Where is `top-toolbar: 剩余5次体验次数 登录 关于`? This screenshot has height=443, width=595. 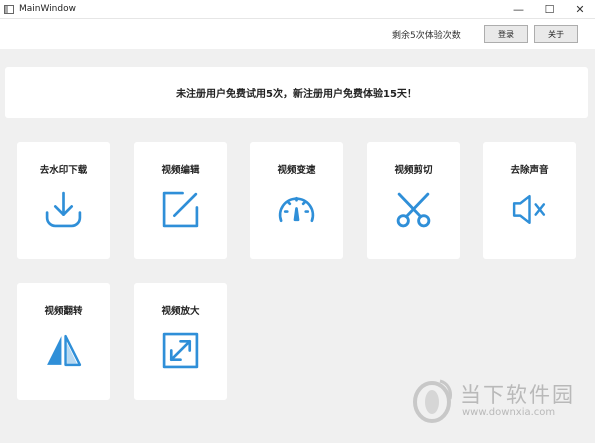 top-toolbar: 剩余5次体验次数 登录 关于 is located at coordinates (297, 34).